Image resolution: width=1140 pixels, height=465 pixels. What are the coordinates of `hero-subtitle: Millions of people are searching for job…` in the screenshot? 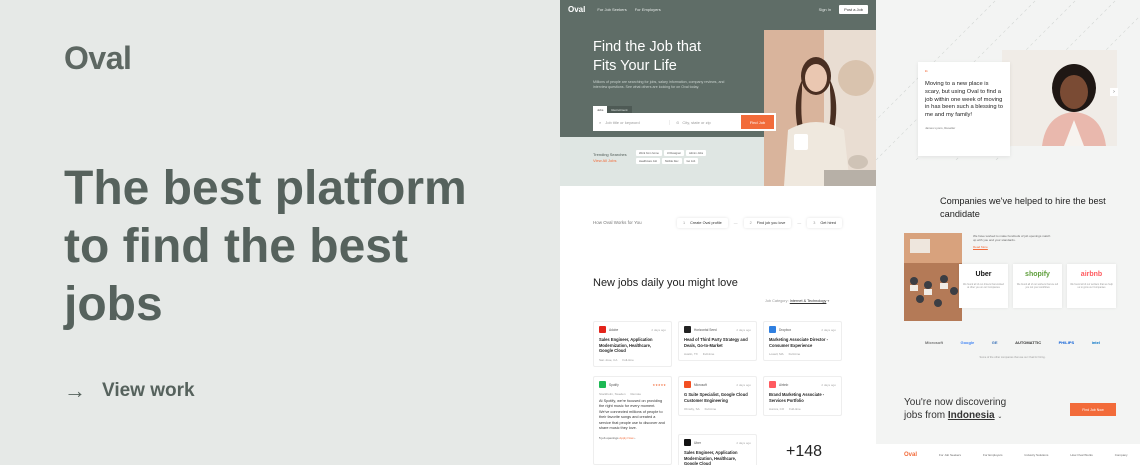 It's located at (659, 84).